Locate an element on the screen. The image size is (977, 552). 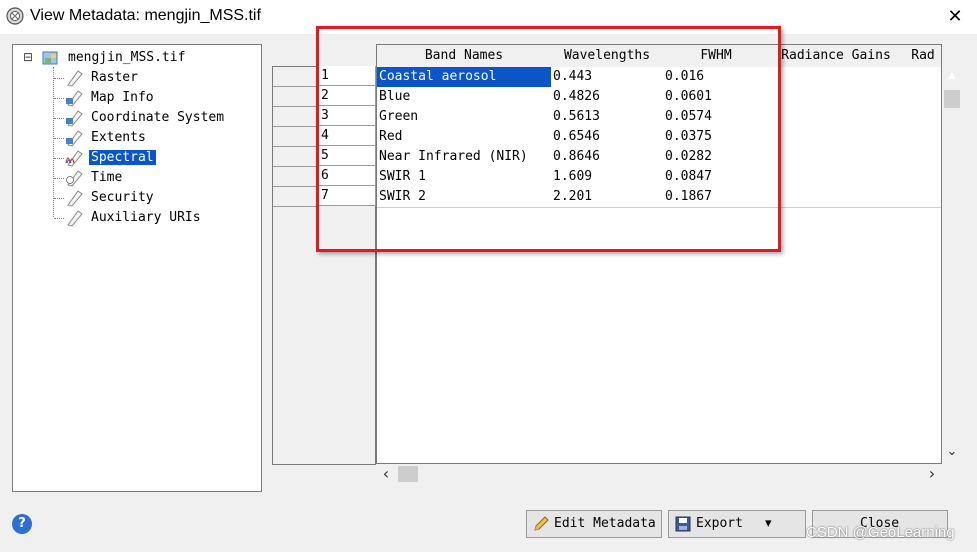
table-cell: 0.0375 is located at coordinates (717, 137).